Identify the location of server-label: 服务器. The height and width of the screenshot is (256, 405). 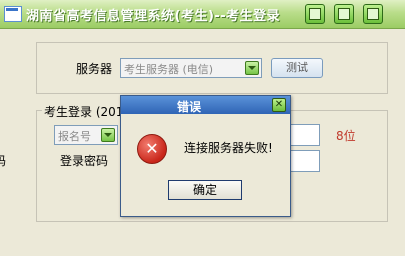
(94, 69).